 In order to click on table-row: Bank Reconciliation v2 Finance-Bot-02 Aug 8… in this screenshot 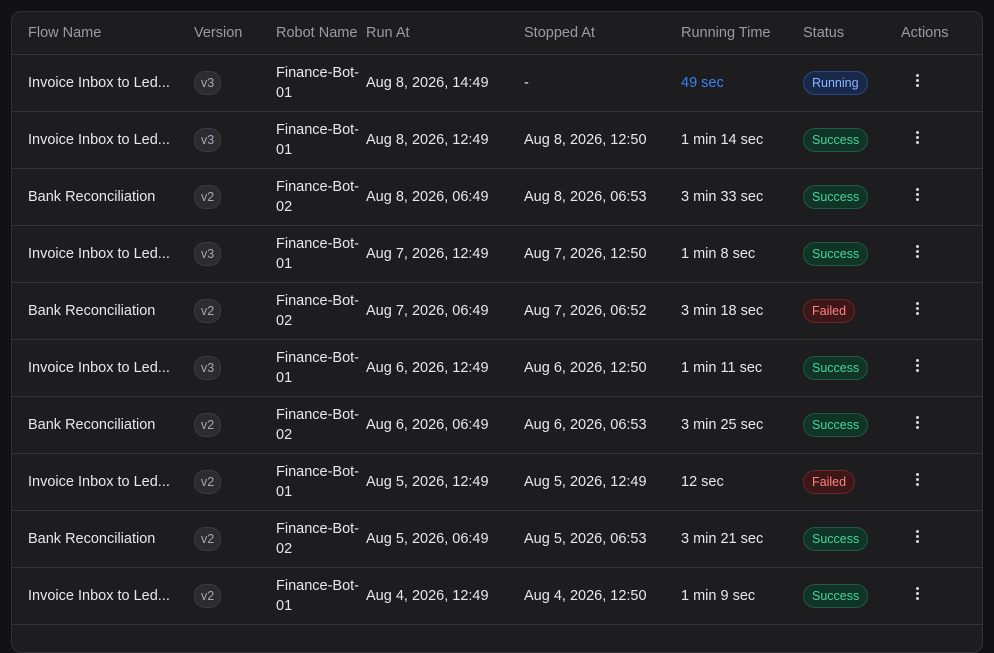, I will do `click(497, 197)`.